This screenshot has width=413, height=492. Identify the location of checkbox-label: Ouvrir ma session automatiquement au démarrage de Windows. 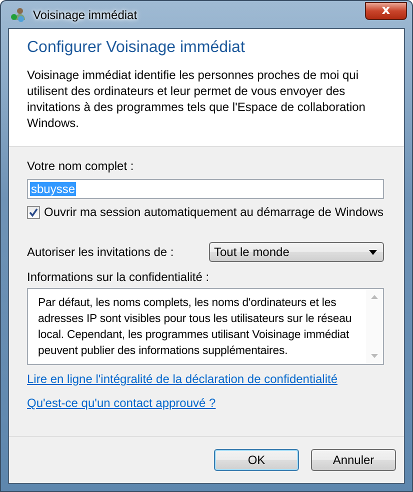
(214, 212).